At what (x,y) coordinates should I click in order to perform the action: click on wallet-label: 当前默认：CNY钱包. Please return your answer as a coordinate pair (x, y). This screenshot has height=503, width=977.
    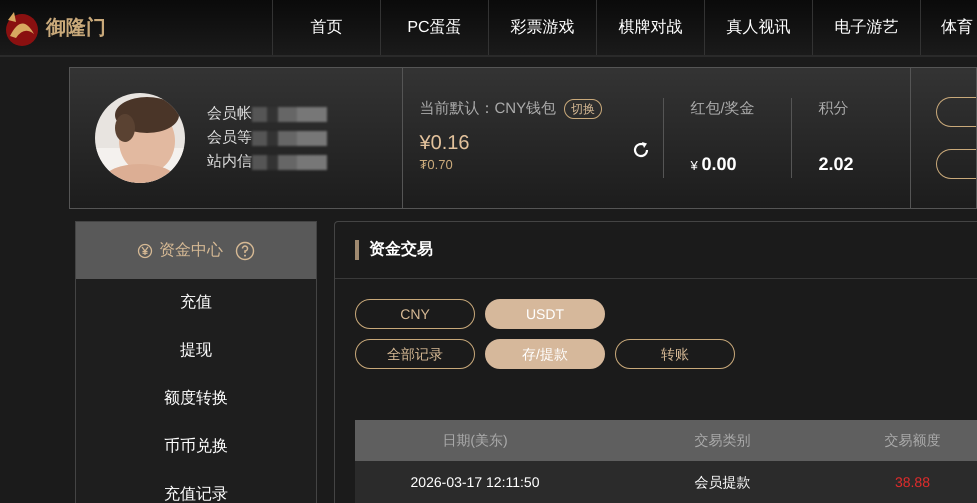
    Looking at the image, I should click on (487, 109).